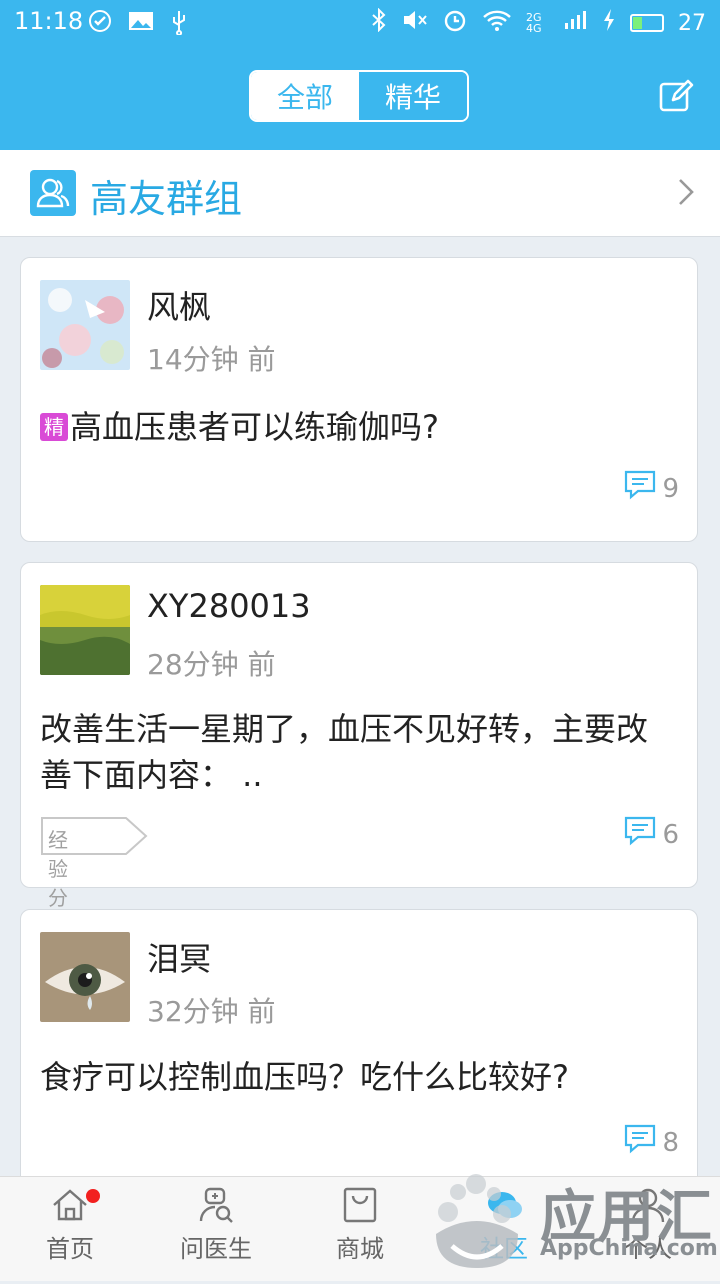 The width and height of the screenshot is (720, 1284). I want to click on home-icon, so click(70, 1205).